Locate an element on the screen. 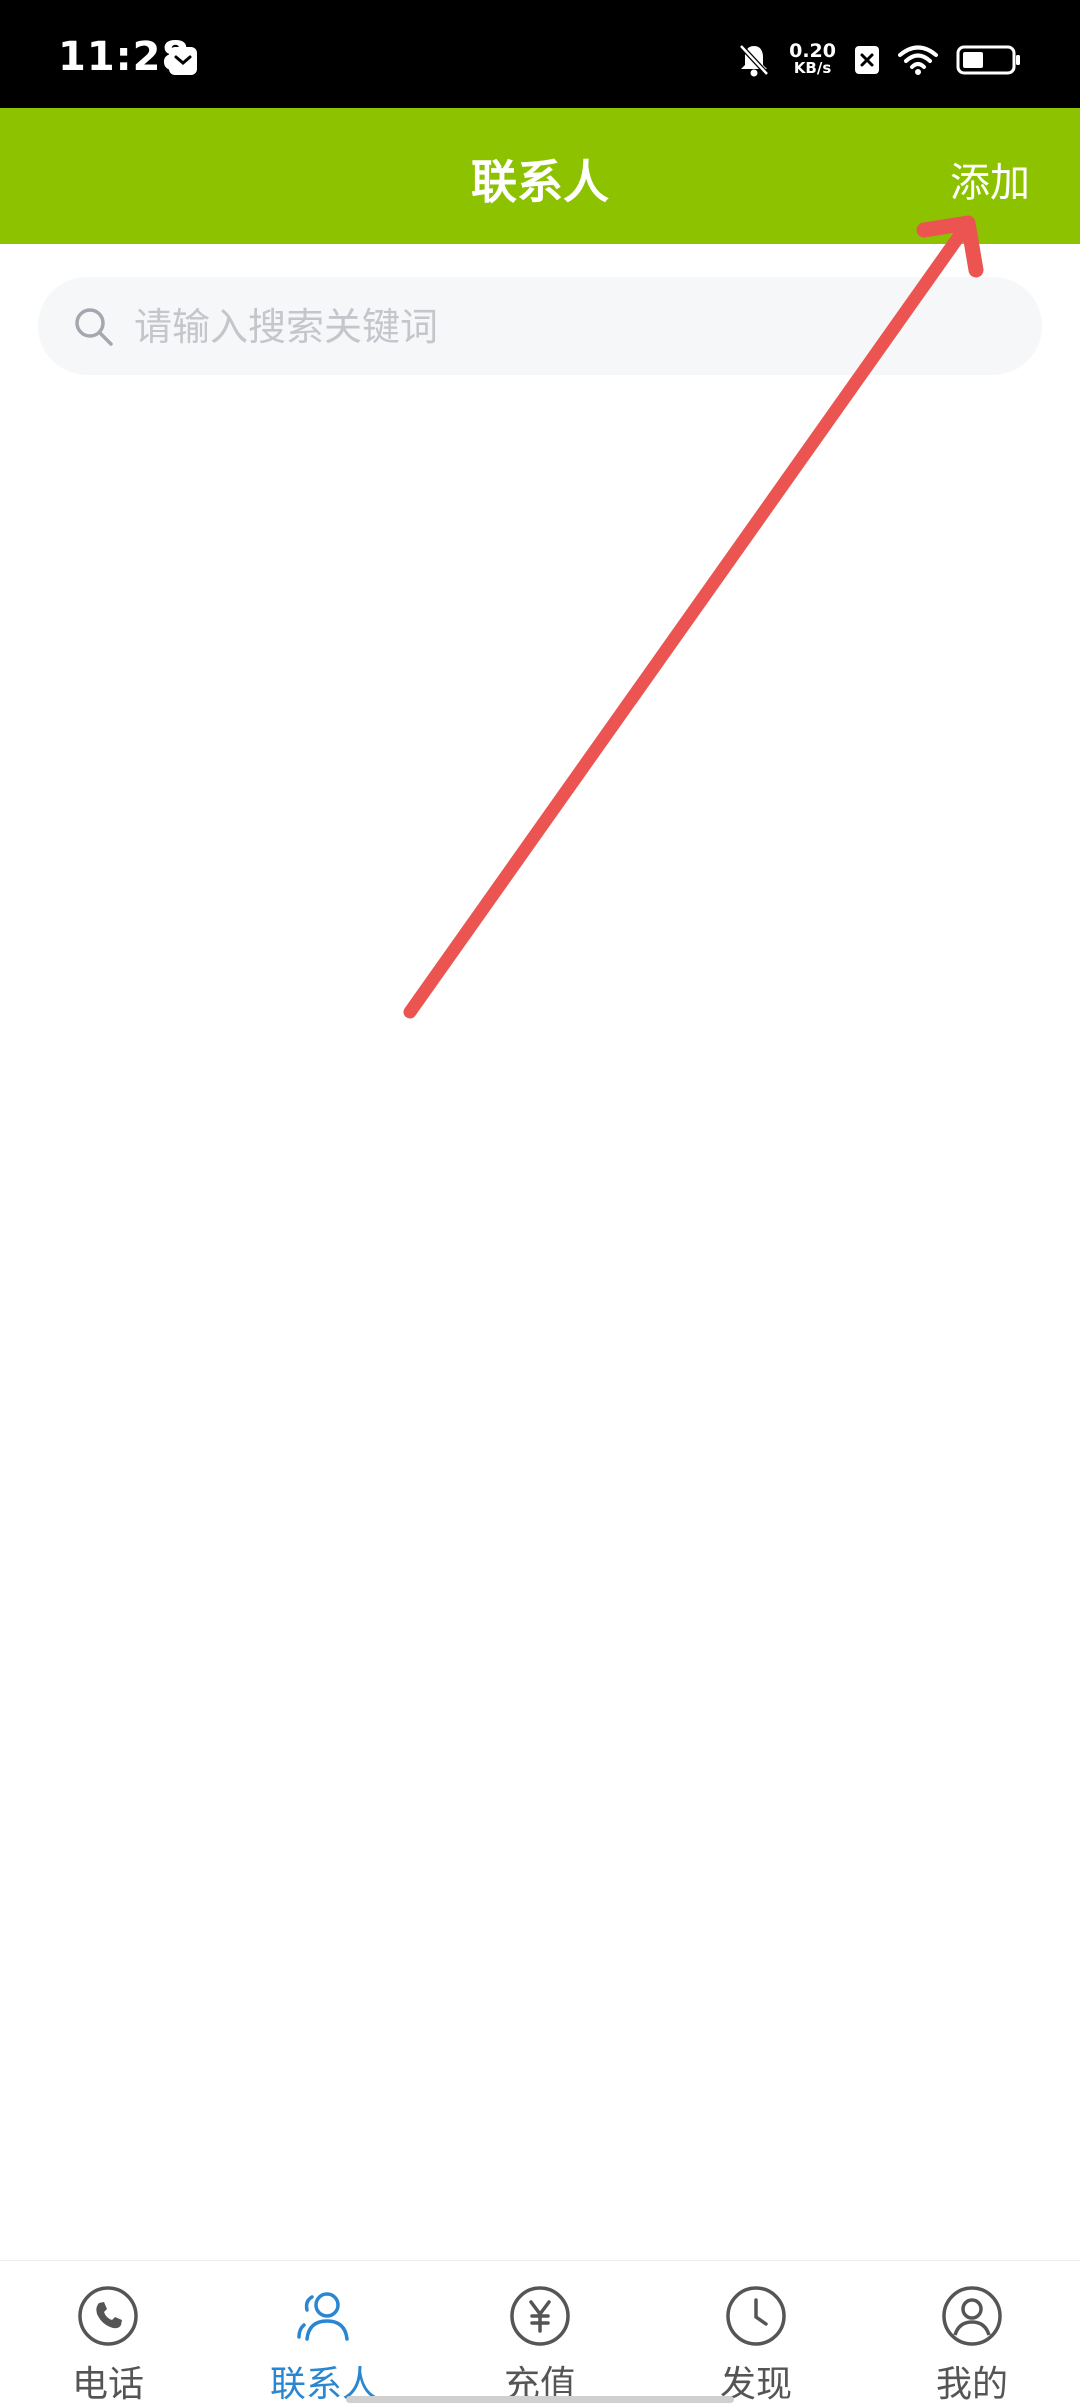 The width and height of the screenshot is (1080, 2408). tab-contacts: 联系人 is located at coordinates (324, 2334).